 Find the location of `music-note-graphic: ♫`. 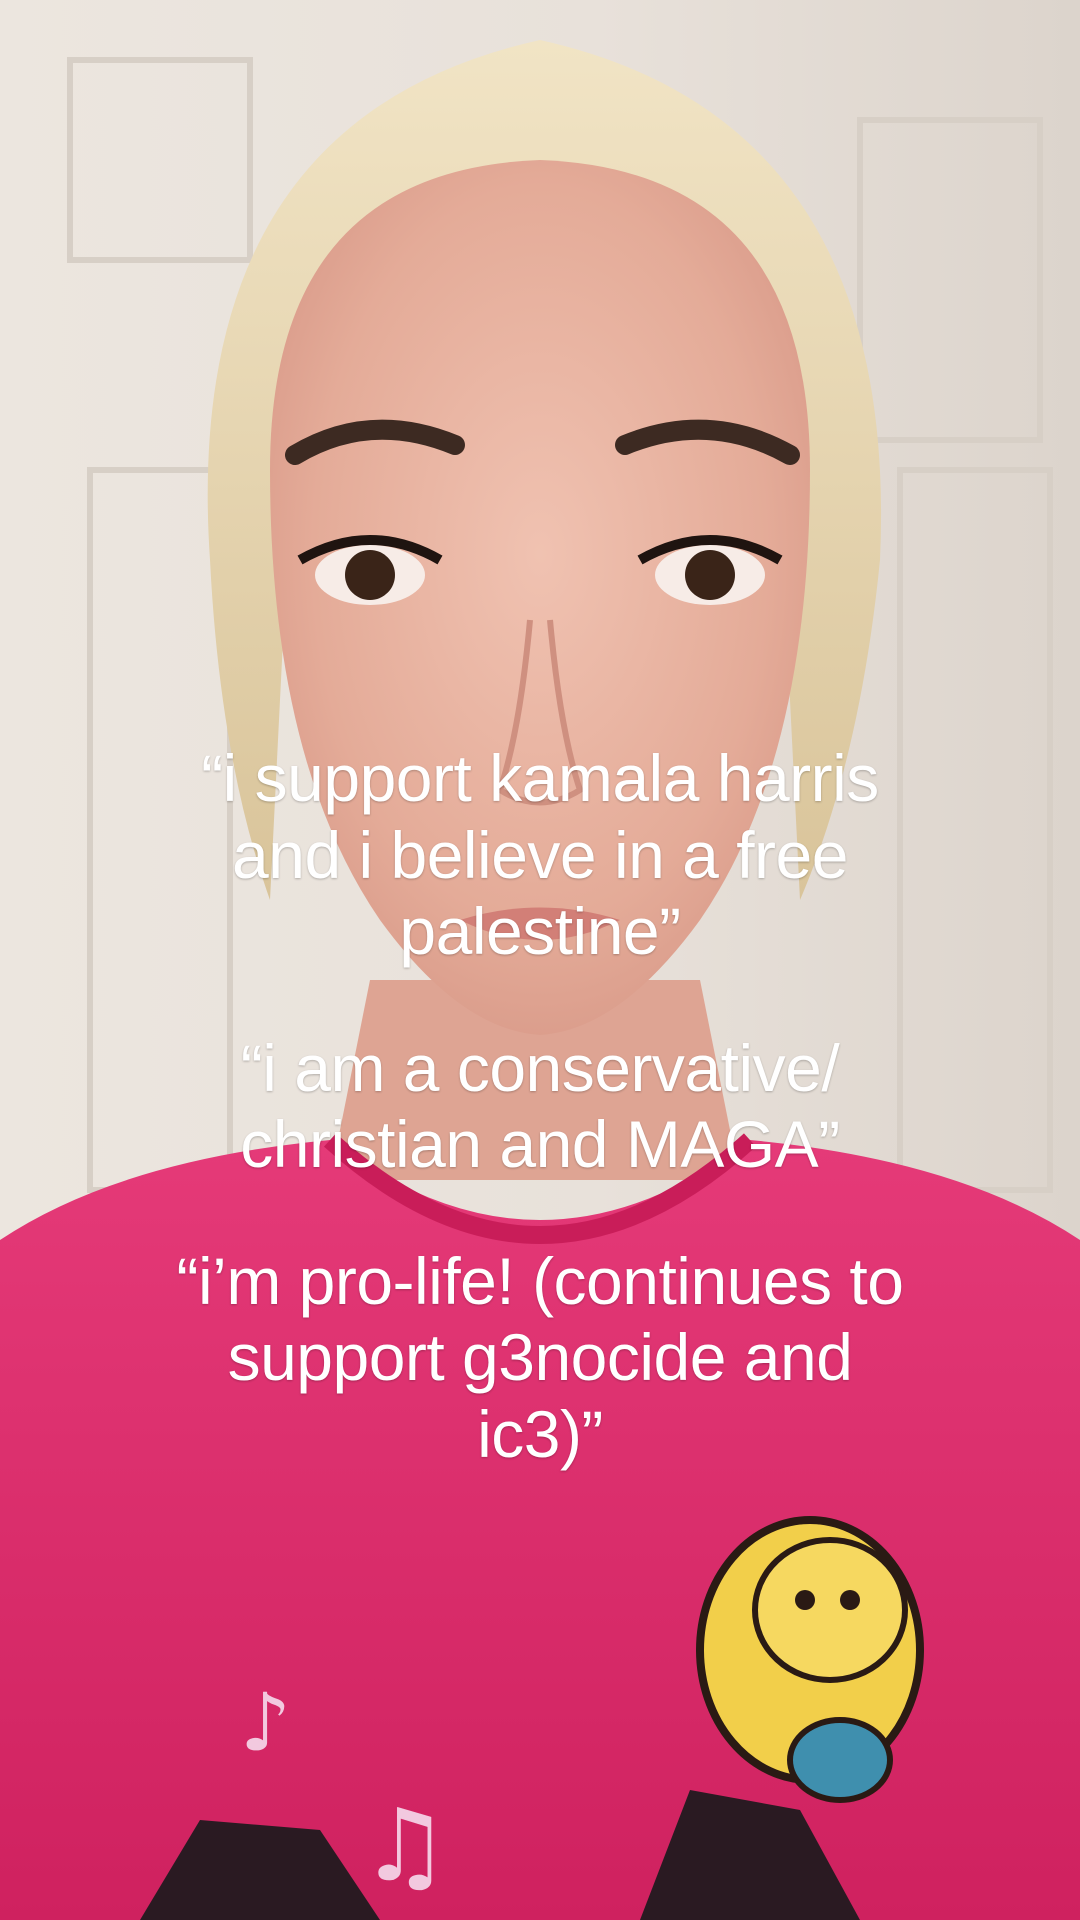

music-note-graphic: ♫ is located at coordinates (405, 1845).